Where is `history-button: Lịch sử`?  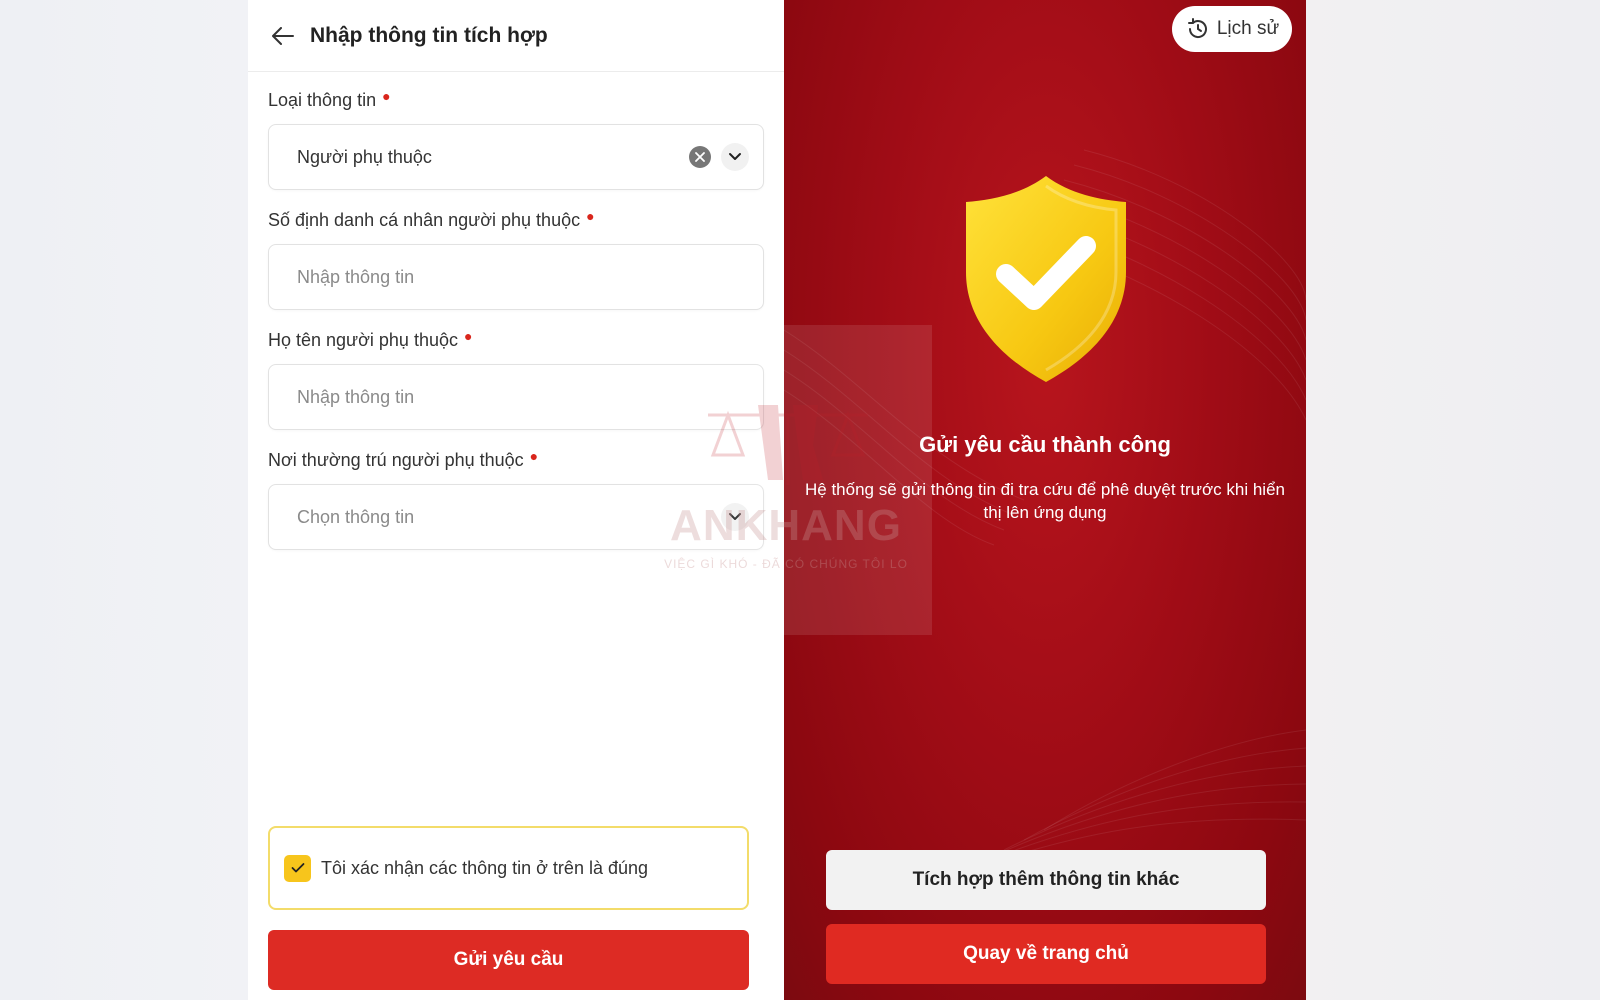 history-button: Lịch sử is located at coordinates (1232, 29).